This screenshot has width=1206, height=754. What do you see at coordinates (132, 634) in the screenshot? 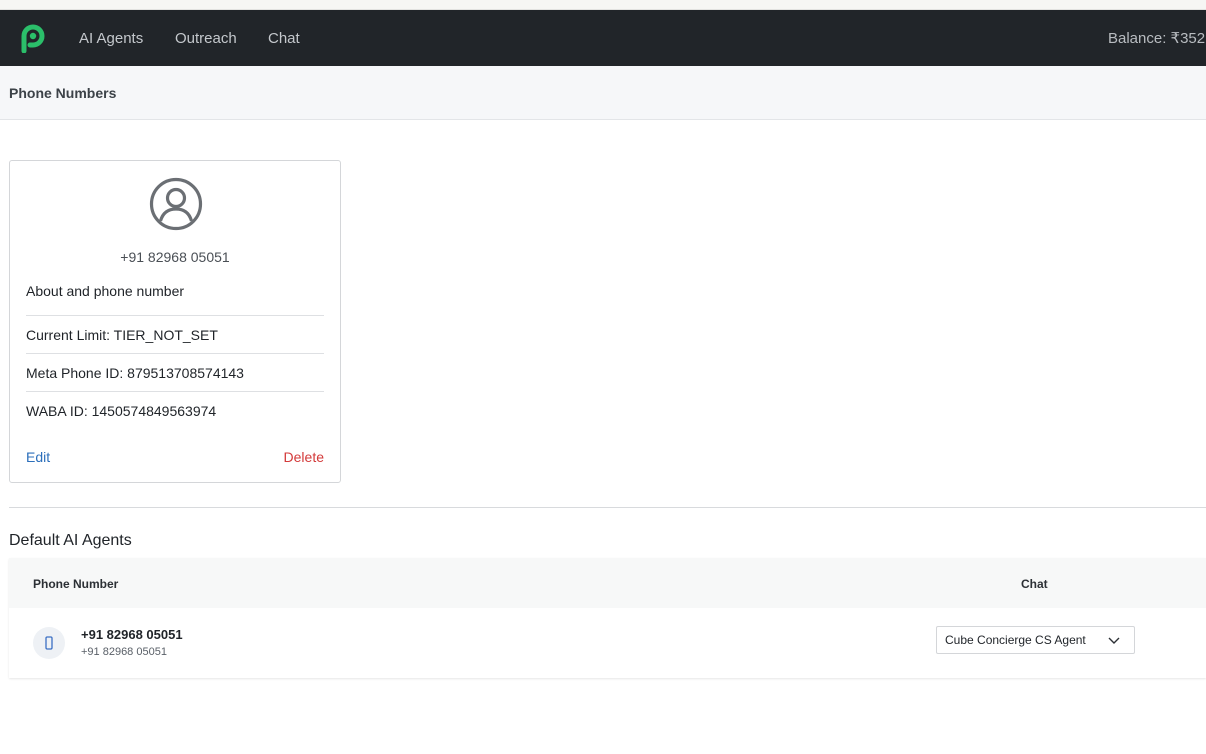
I see `row-phone-number: +91 82968 05051` at bounding box center [132, 634].